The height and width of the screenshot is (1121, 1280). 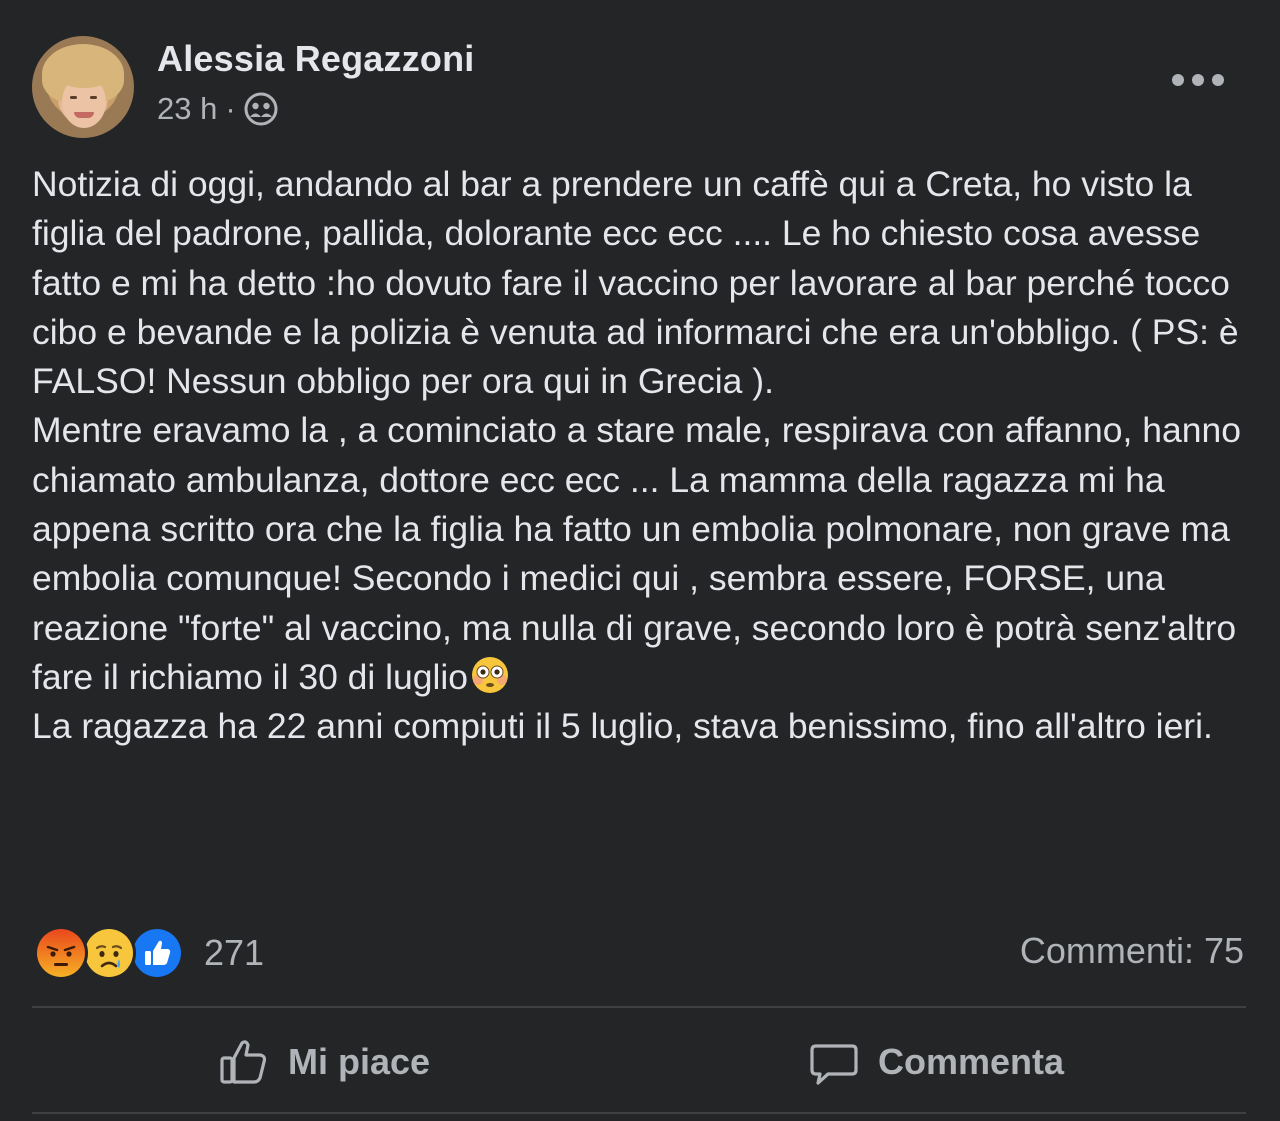 What do you see at coordinates (971, 1061) in the screenshot?
I see `comment-button-label: Commenta` at bounding box center [971, 1061].